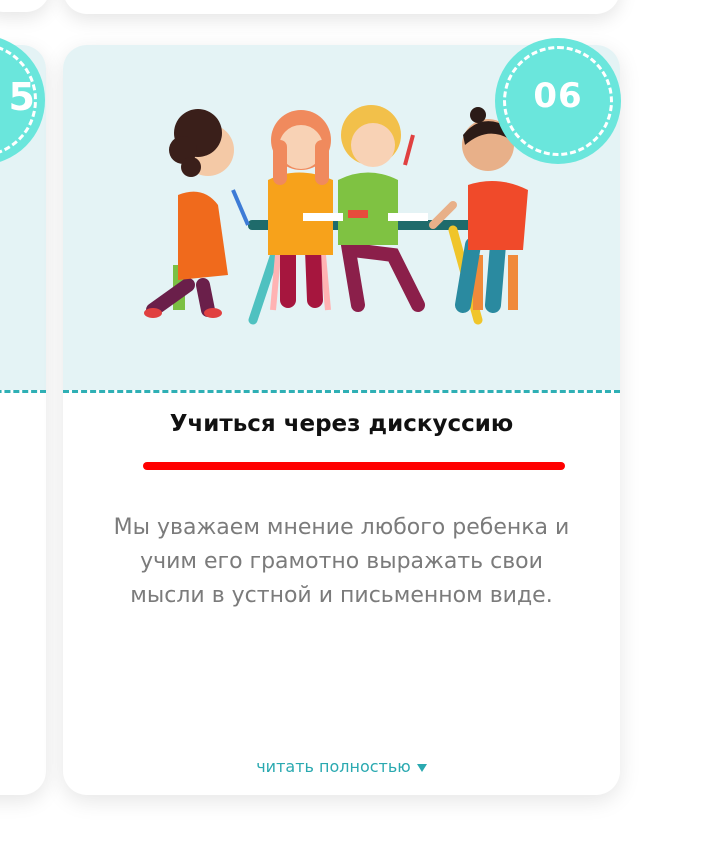 Image resolution: width=720 pixels, height=855 pixels. Describe the element at coordinates (341, 424) in the screenshot. I see `card-title: Учиться через дискуссию` at that location.